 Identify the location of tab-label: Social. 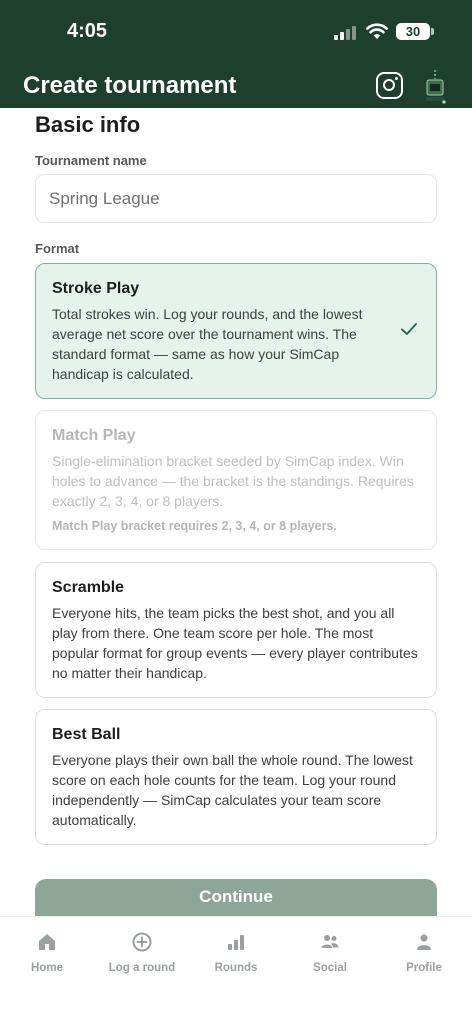
(330, 968).